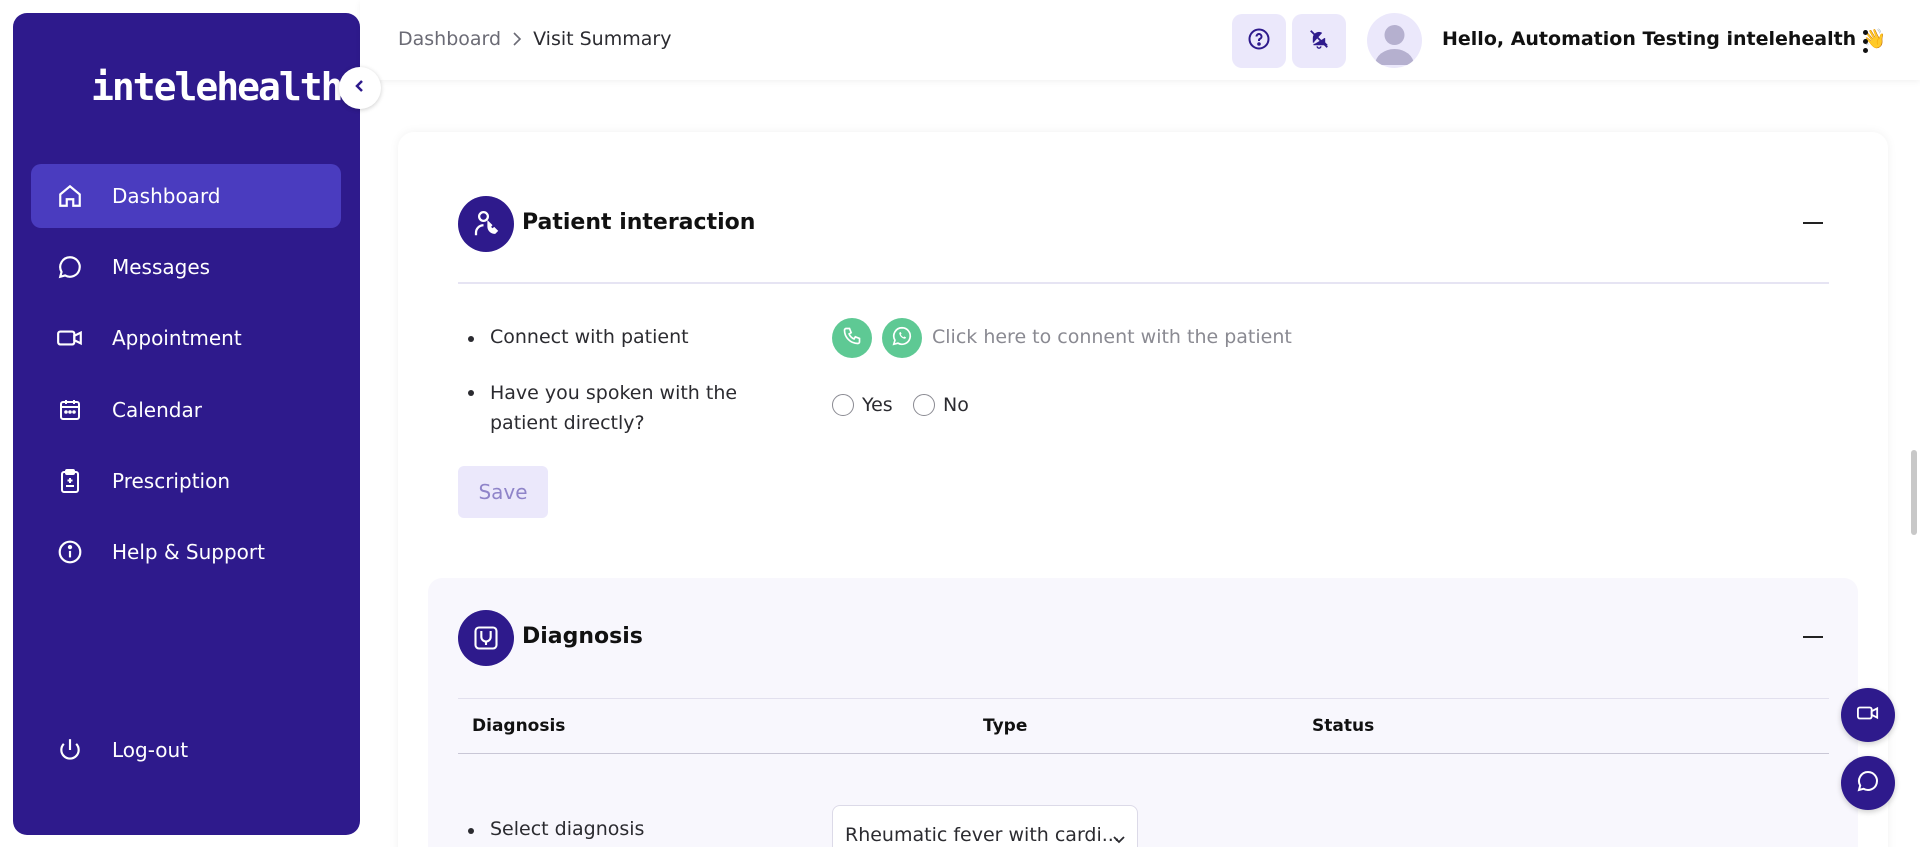 The width and height of the screenshot is (1920, 847). What do you see at coordinates (567, 829) in the screenshot?
I see `select-diagnosis-label: Select diagnosis` at bounding box center [567, 829].